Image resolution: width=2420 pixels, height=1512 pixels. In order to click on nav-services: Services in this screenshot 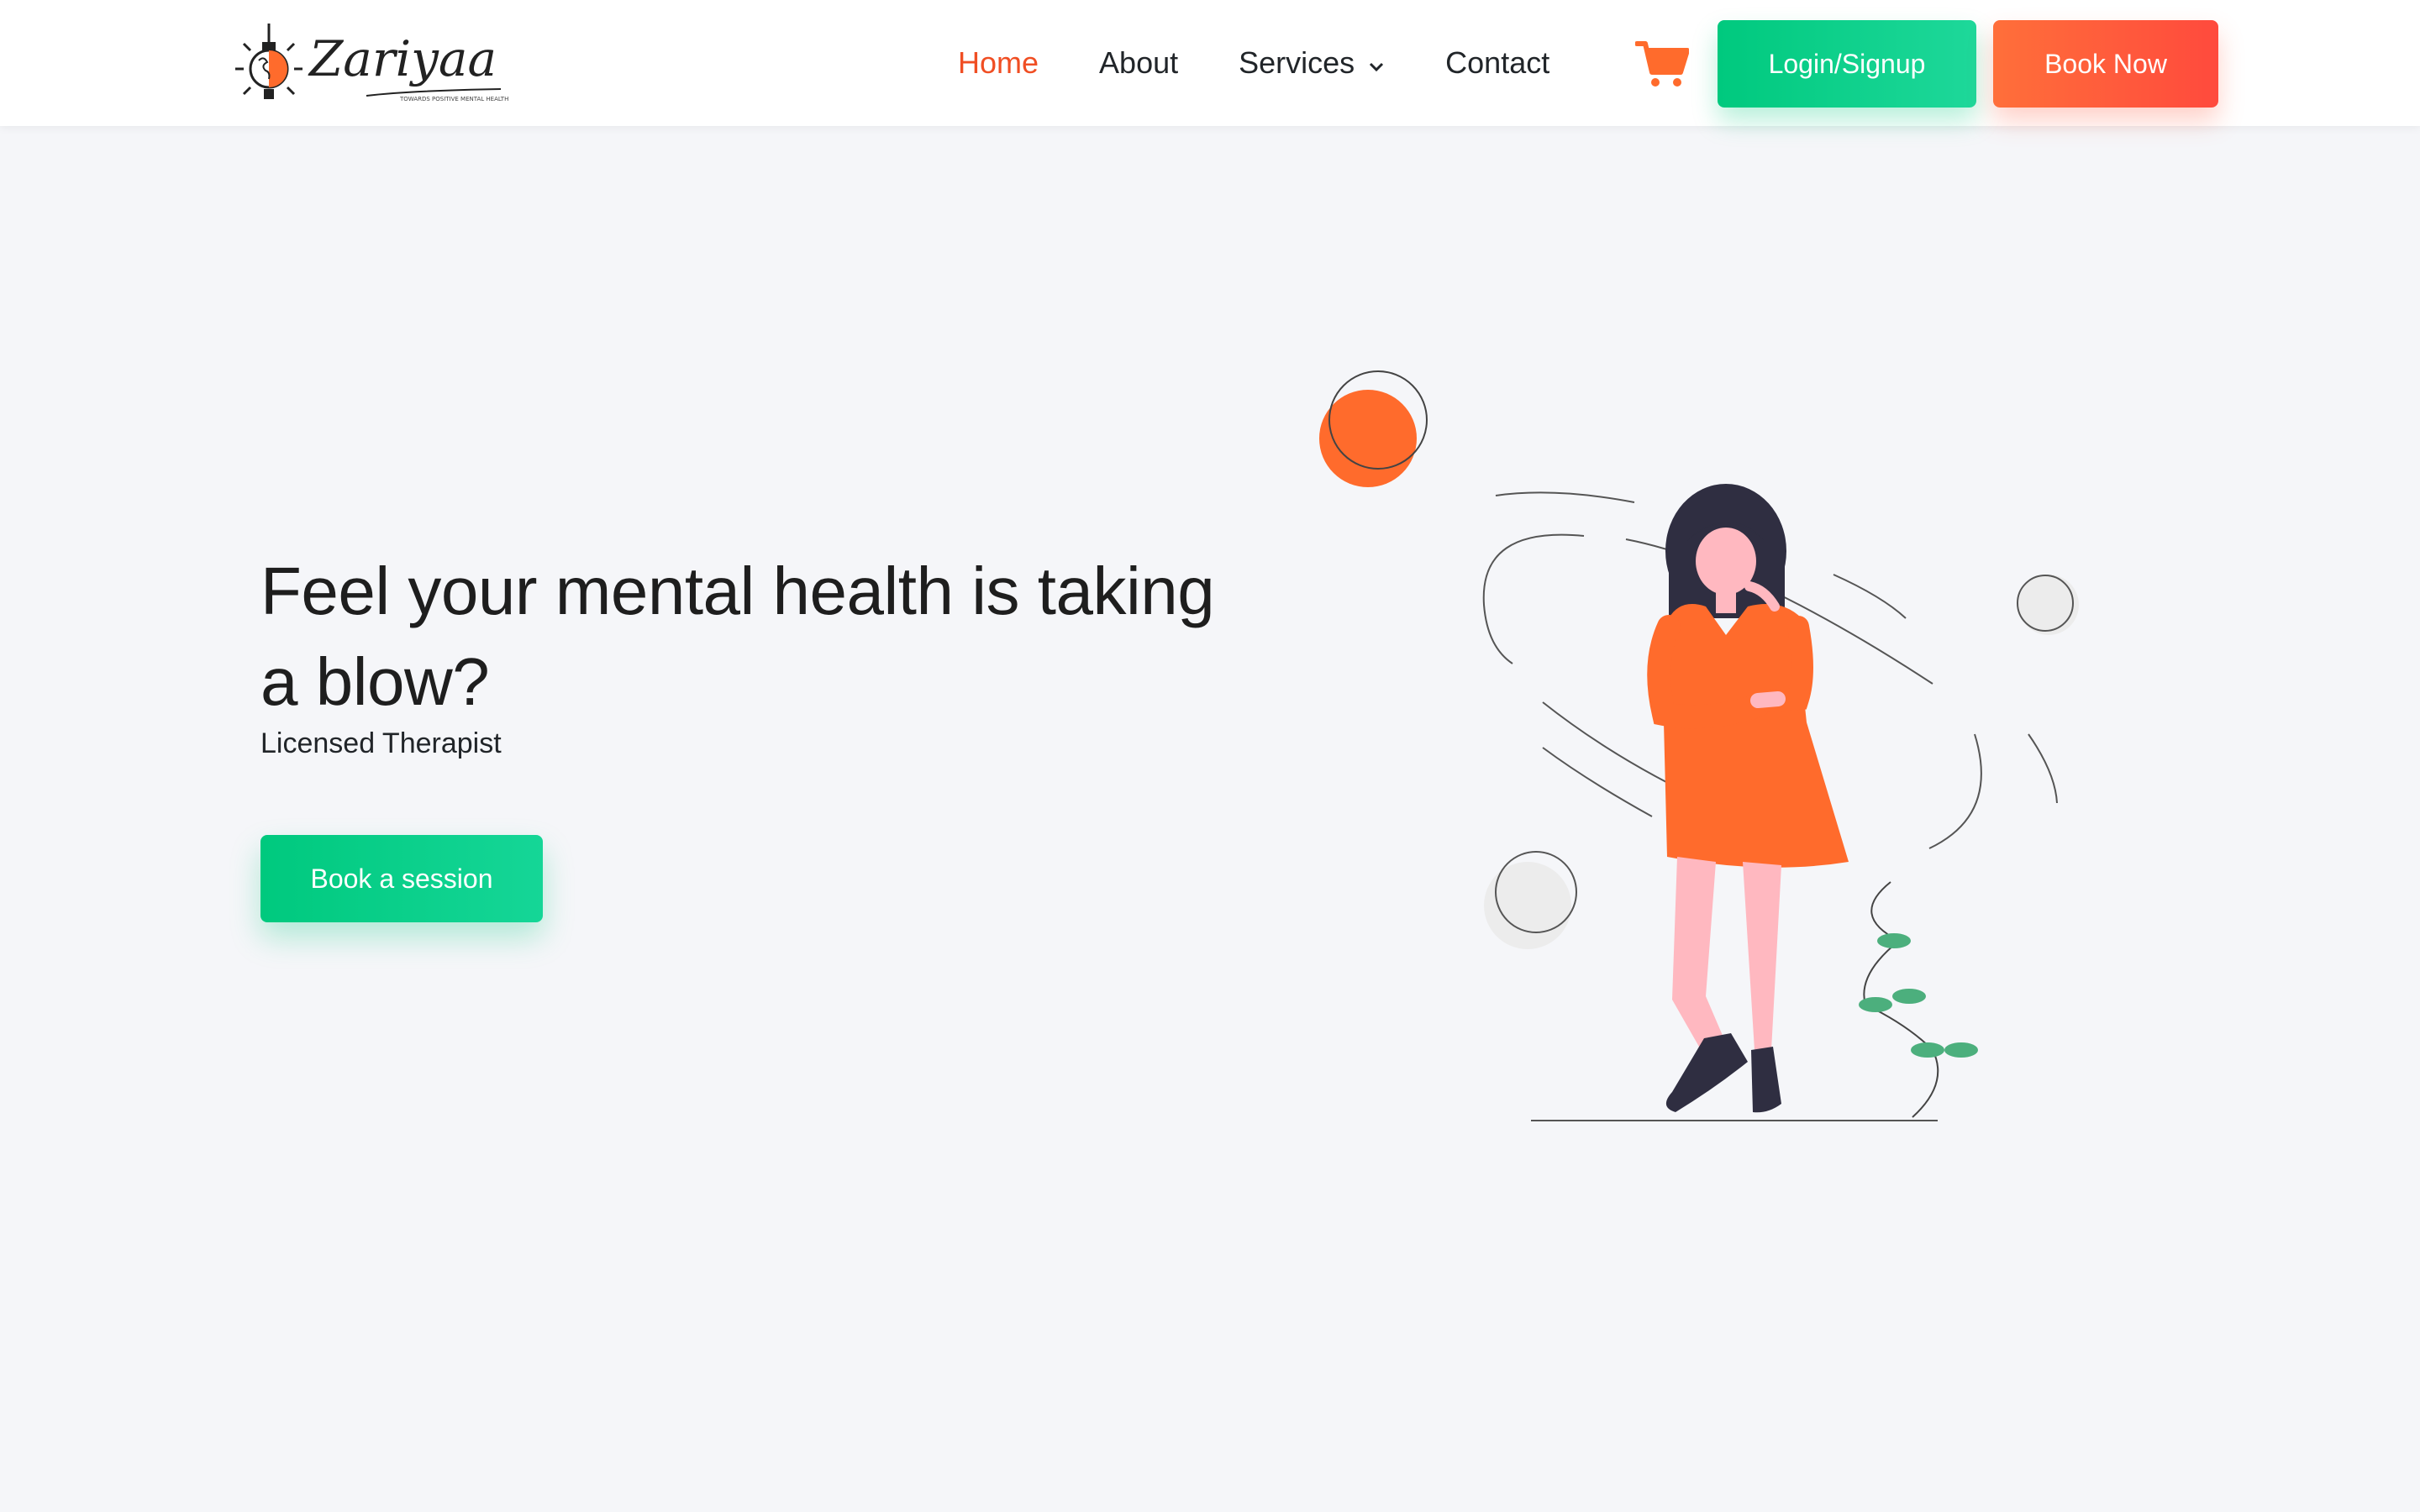, I will do `click(1312, 63)`.